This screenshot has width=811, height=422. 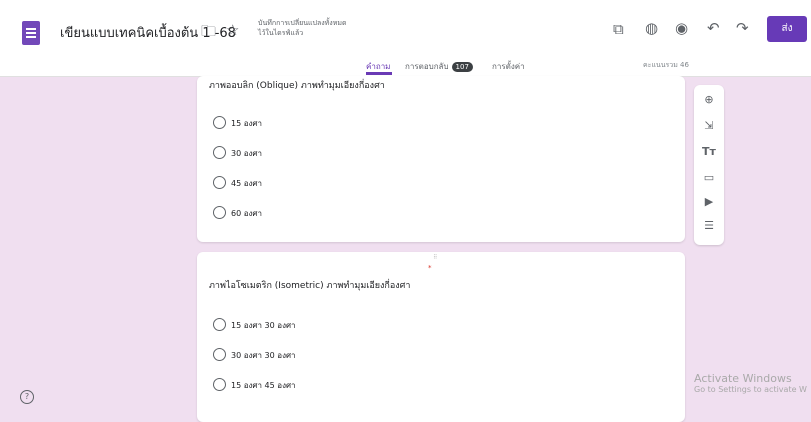 What do you see at coordinates (709, 125) in the screenshot?
I see `import-questions-icon: ⇲` at bounding box center [709, 125].